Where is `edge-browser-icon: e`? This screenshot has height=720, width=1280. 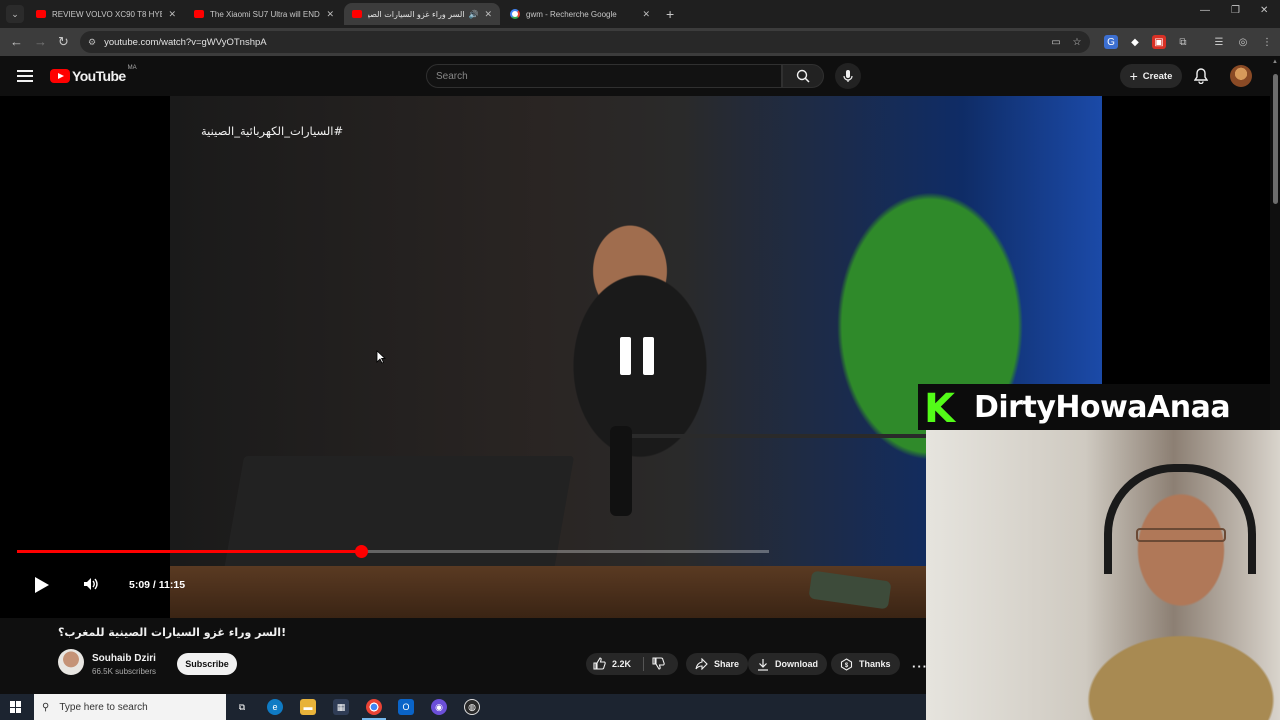 edge-browser-icon: e is located at coordinates (275, 707).